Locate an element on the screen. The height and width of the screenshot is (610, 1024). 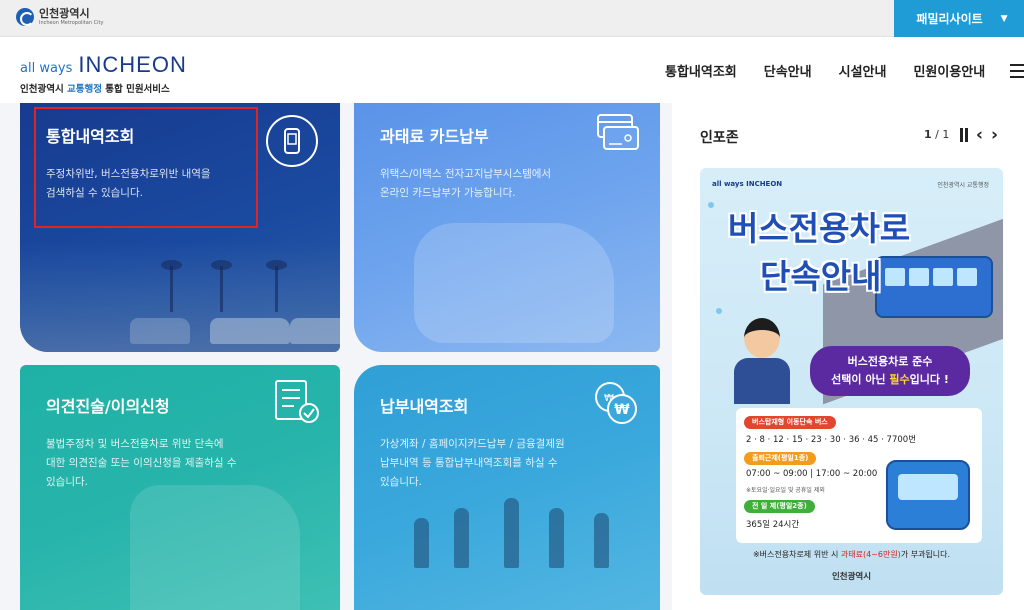
tag-mobile-enforcement: 버스탑재형 이동단속 버스 is located at coordinates (790, 422).